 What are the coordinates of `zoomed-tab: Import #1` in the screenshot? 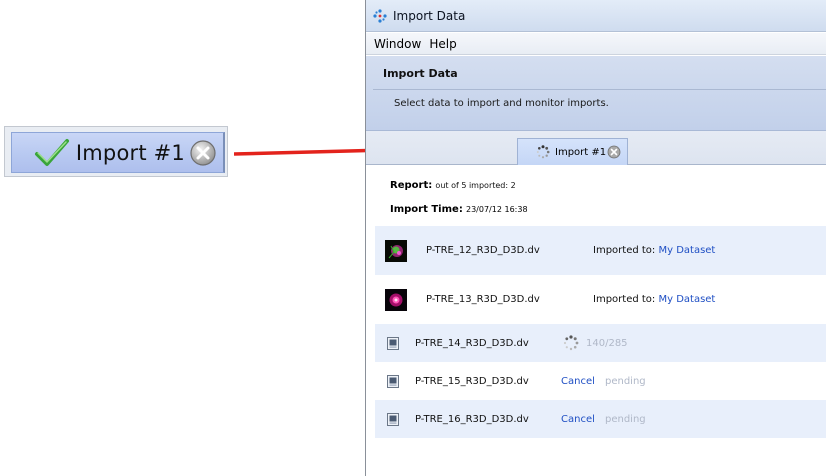 It's located at (118, 152).